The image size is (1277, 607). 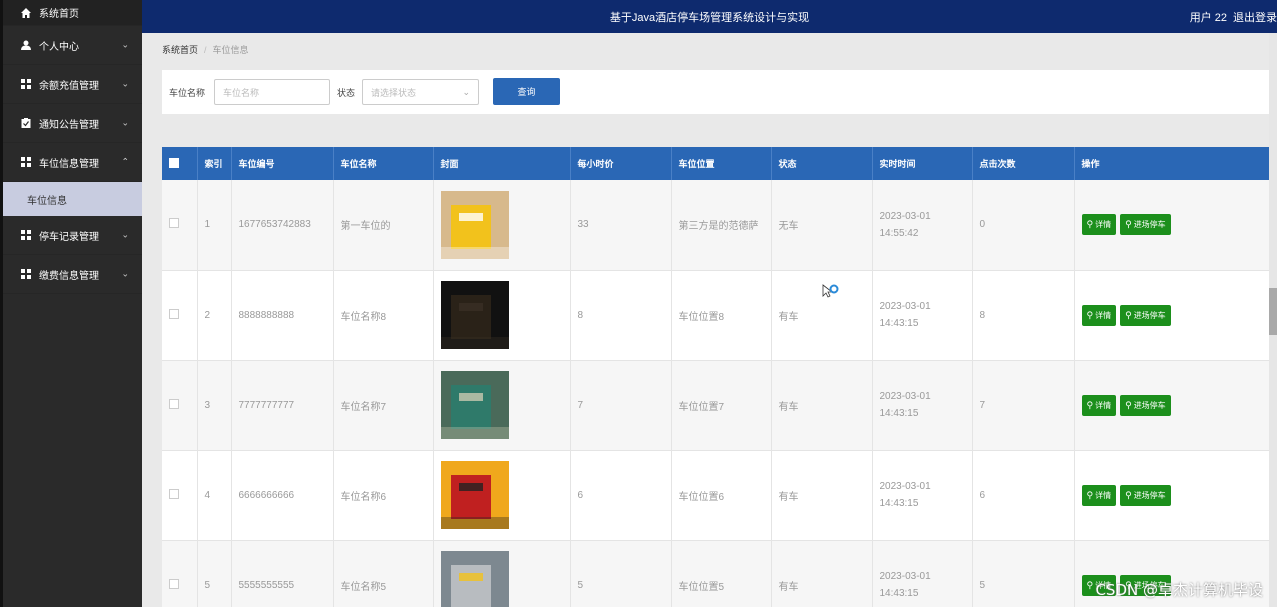 I want to click on cell-location: 车位位置5, so click(x=721, y=573).